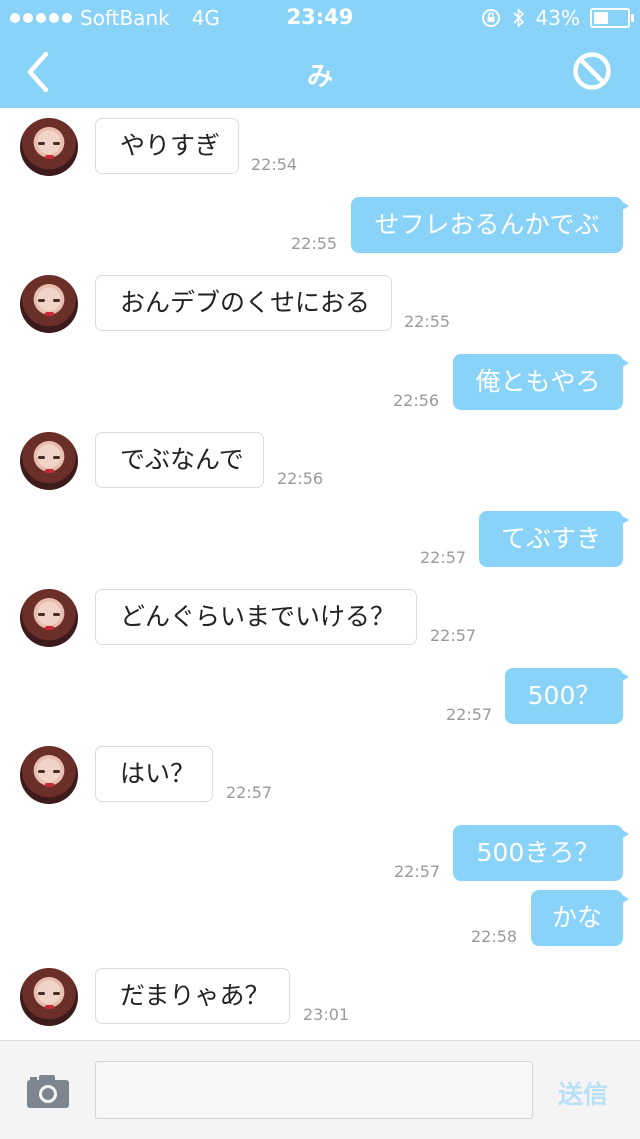  Describe the element at coordinates (179, 460) in the screenshot. I see `incoming-message-bubble: でぶなんで` at that location.